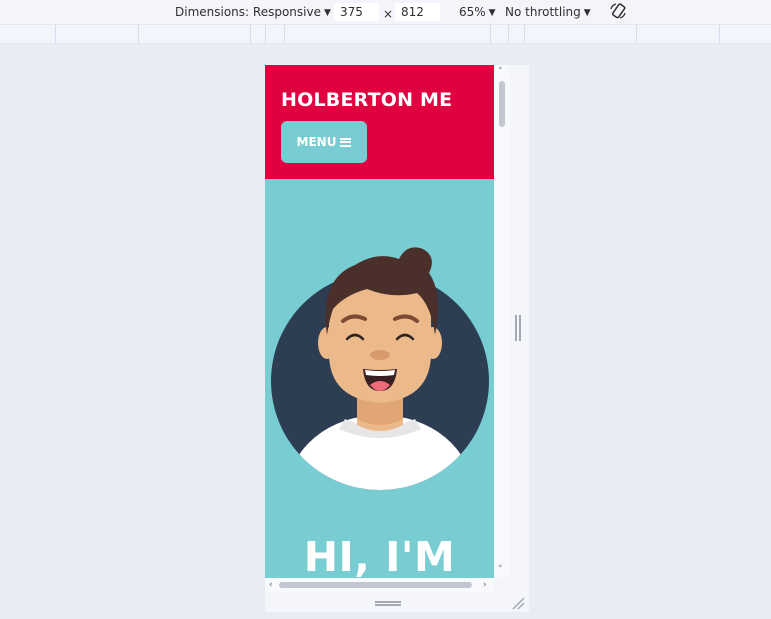 This screenshot has width=771, height=619. I want to click on width-input: 375, so click(356, 12).